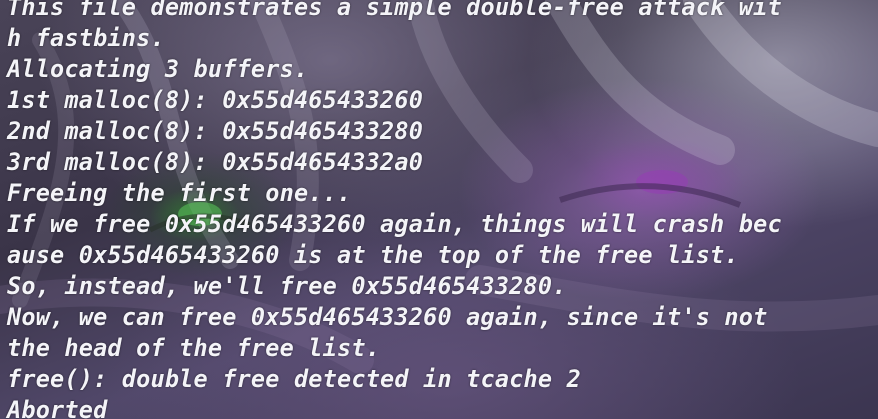 Image resolution: width=878 pixels, height=419 pixels. I want to click on output-line: Allocating 3 buffers., so click(158, 69).